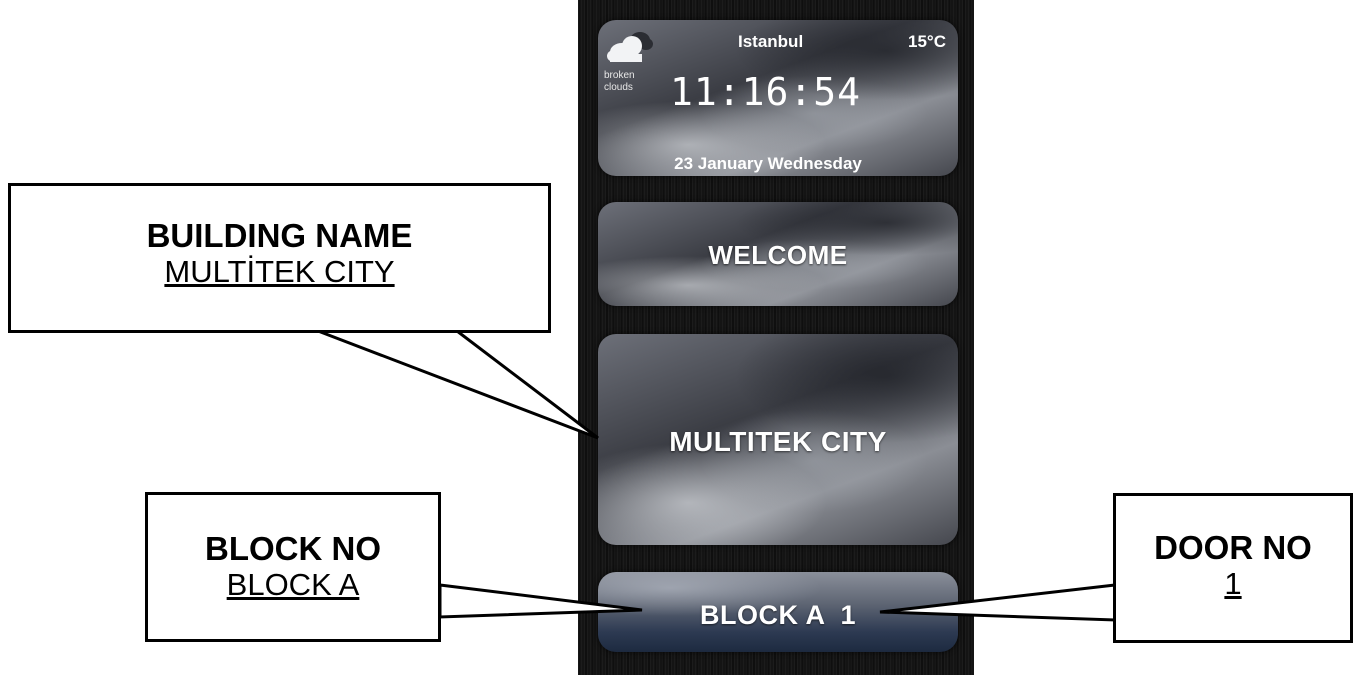  I want to click on door-no-callout-value: 1, so click(1233, 583).